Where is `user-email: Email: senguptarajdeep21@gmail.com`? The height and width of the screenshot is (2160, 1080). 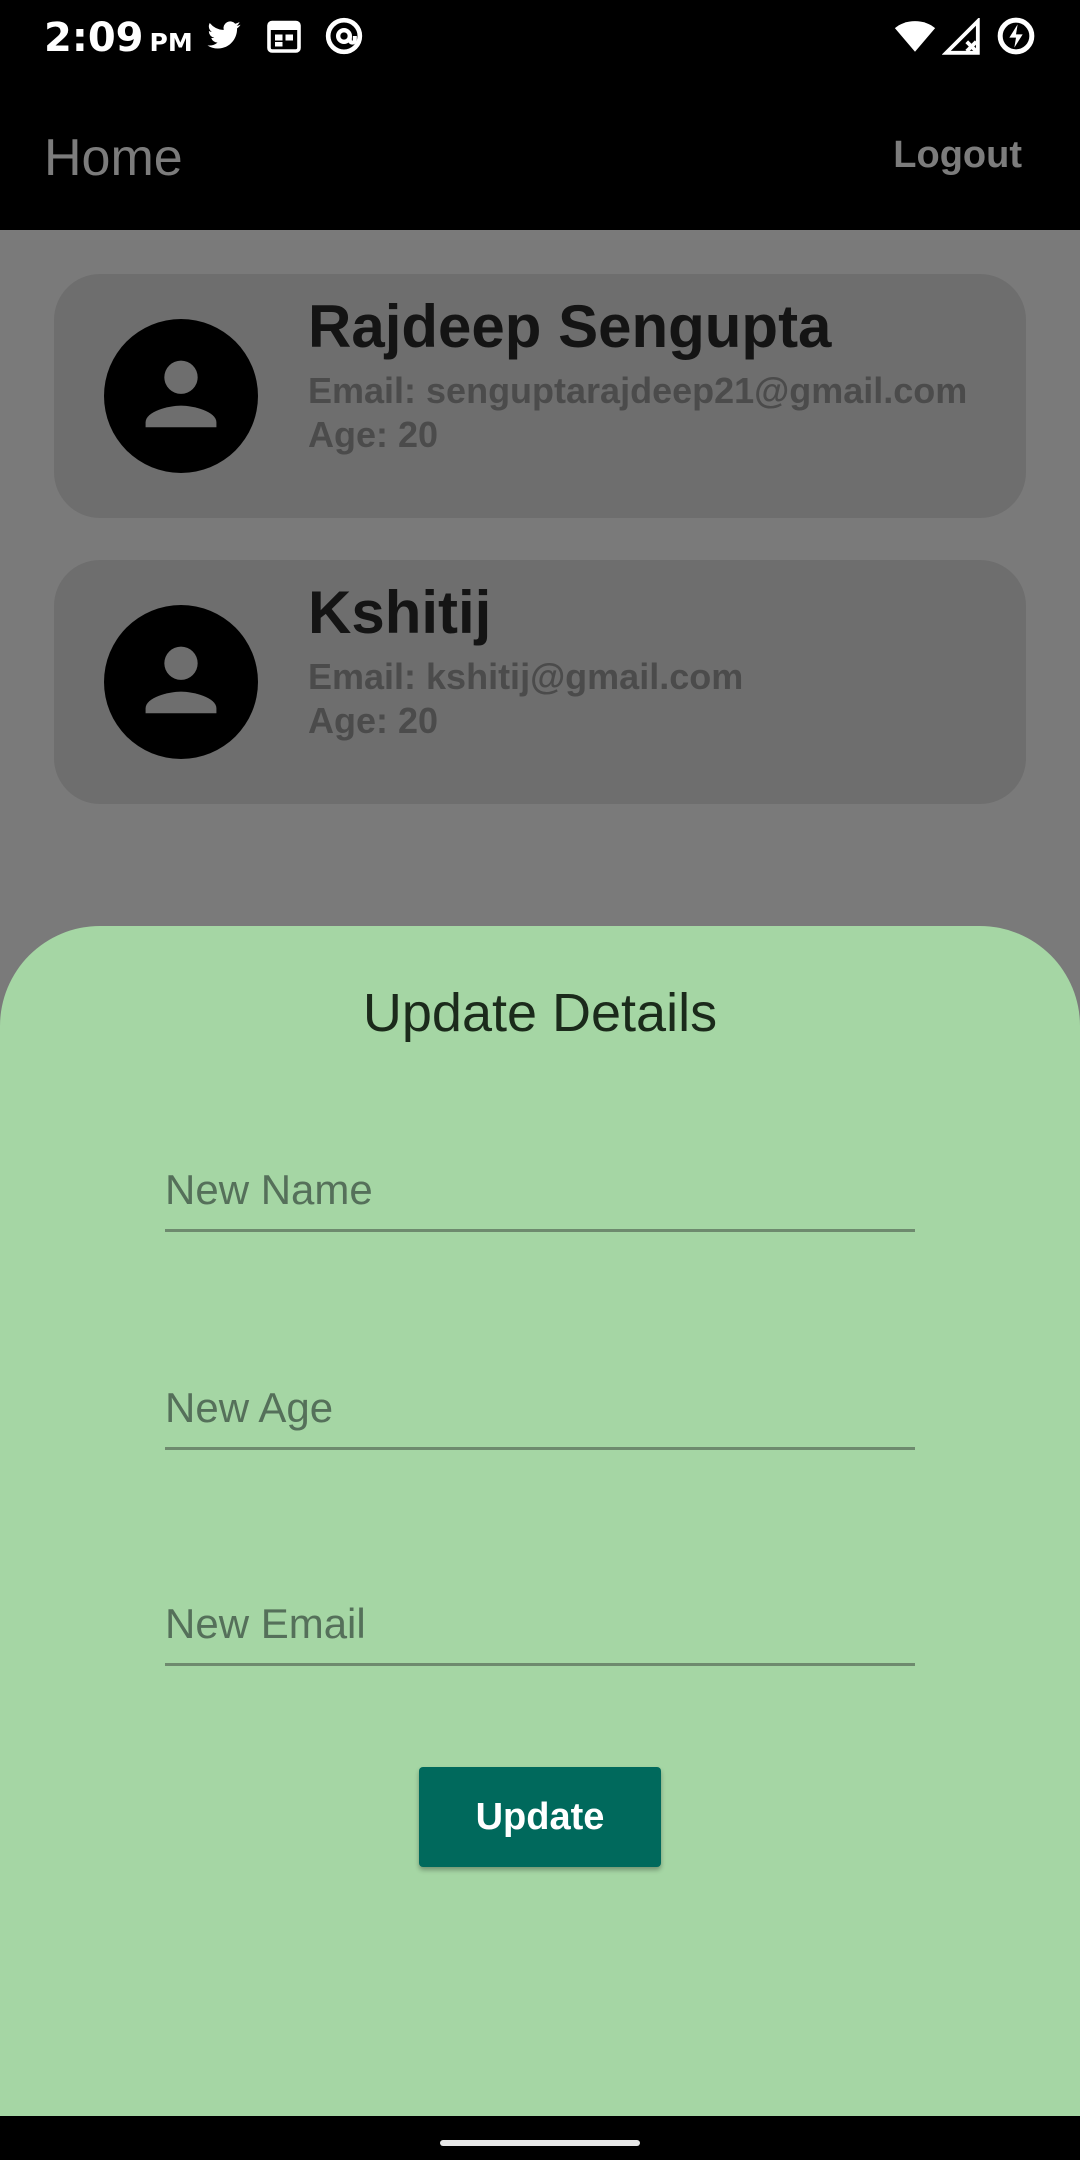 user-email: Email: senguptarajdeep21@gmail.com is located at coordinates (638, 390).